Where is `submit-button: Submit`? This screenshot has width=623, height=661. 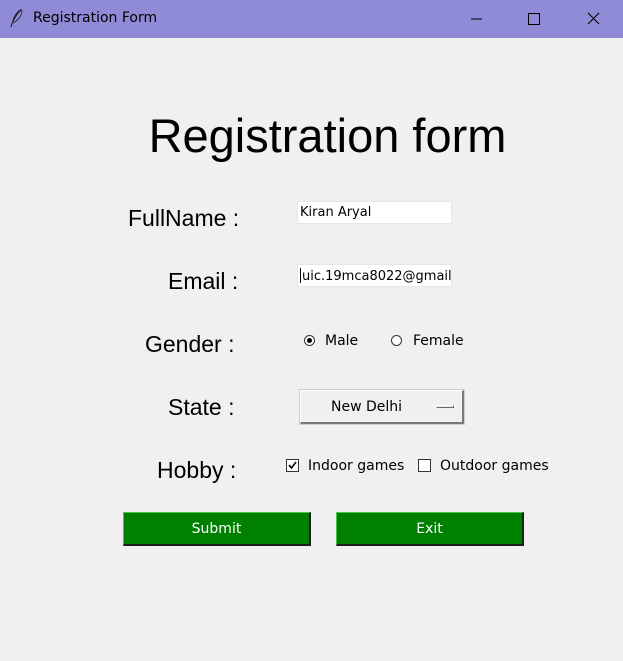
submit-button: Submit is located at coordinates (217, 529).